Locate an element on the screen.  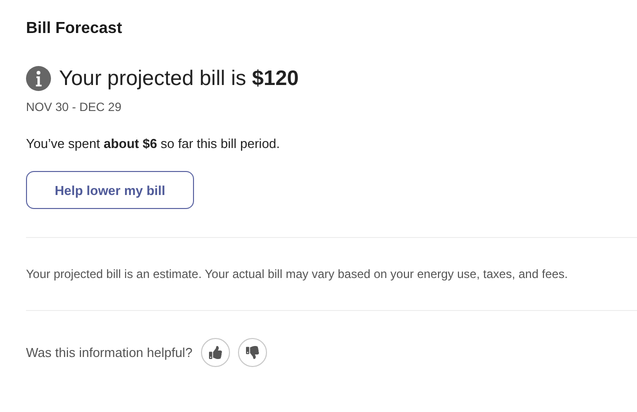
card-title: Bill Forecast is located at coordinates (74, 29).